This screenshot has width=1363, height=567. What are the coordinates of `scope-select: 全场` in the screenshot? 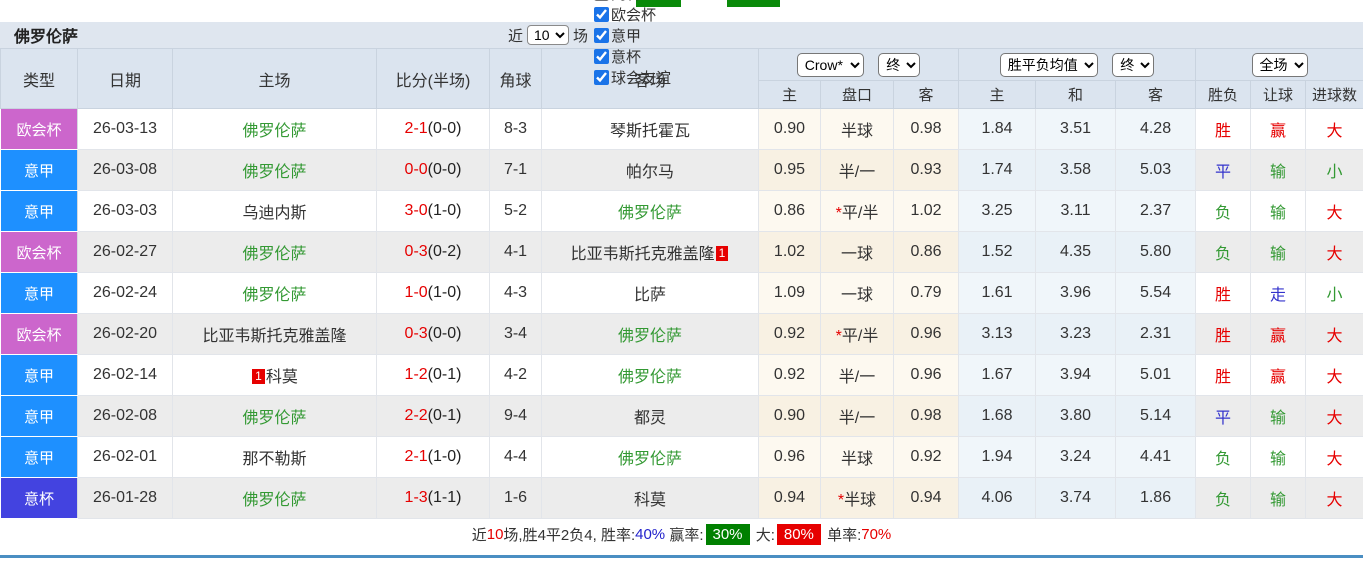 It's located at (1279, 64).